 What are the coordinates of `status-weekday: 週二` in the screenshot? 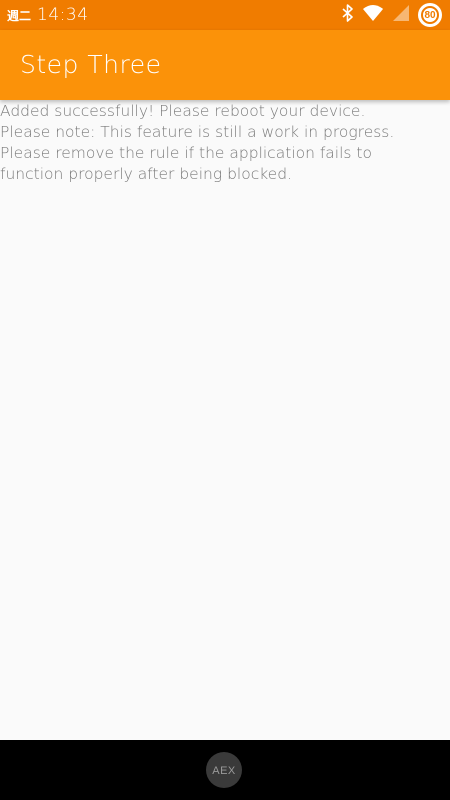 It's located at (19, 15).